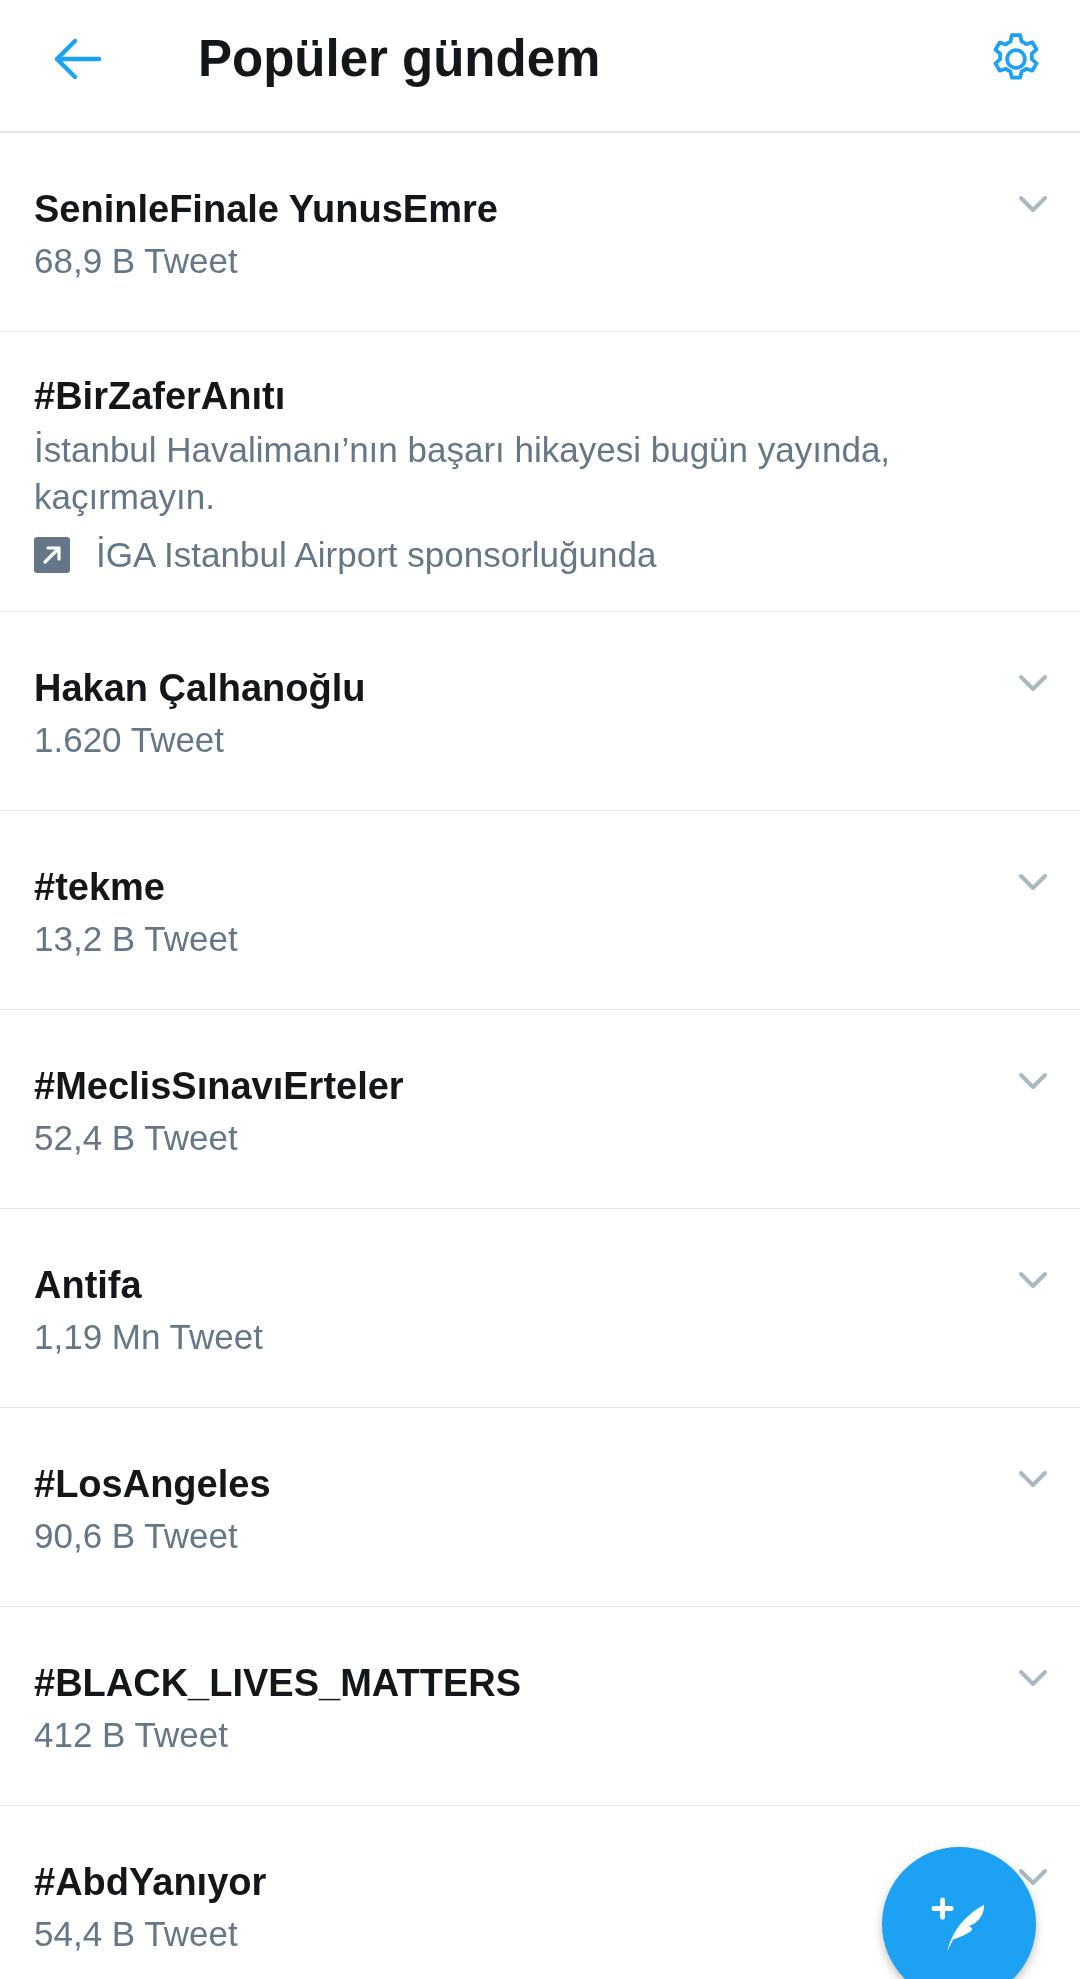 This screenshot has width=1080, height=1979. Describe the element at coordinates (219, 1086) in the screenshot. I see `trend-name: #MeclisSınavıErteler` at that location.